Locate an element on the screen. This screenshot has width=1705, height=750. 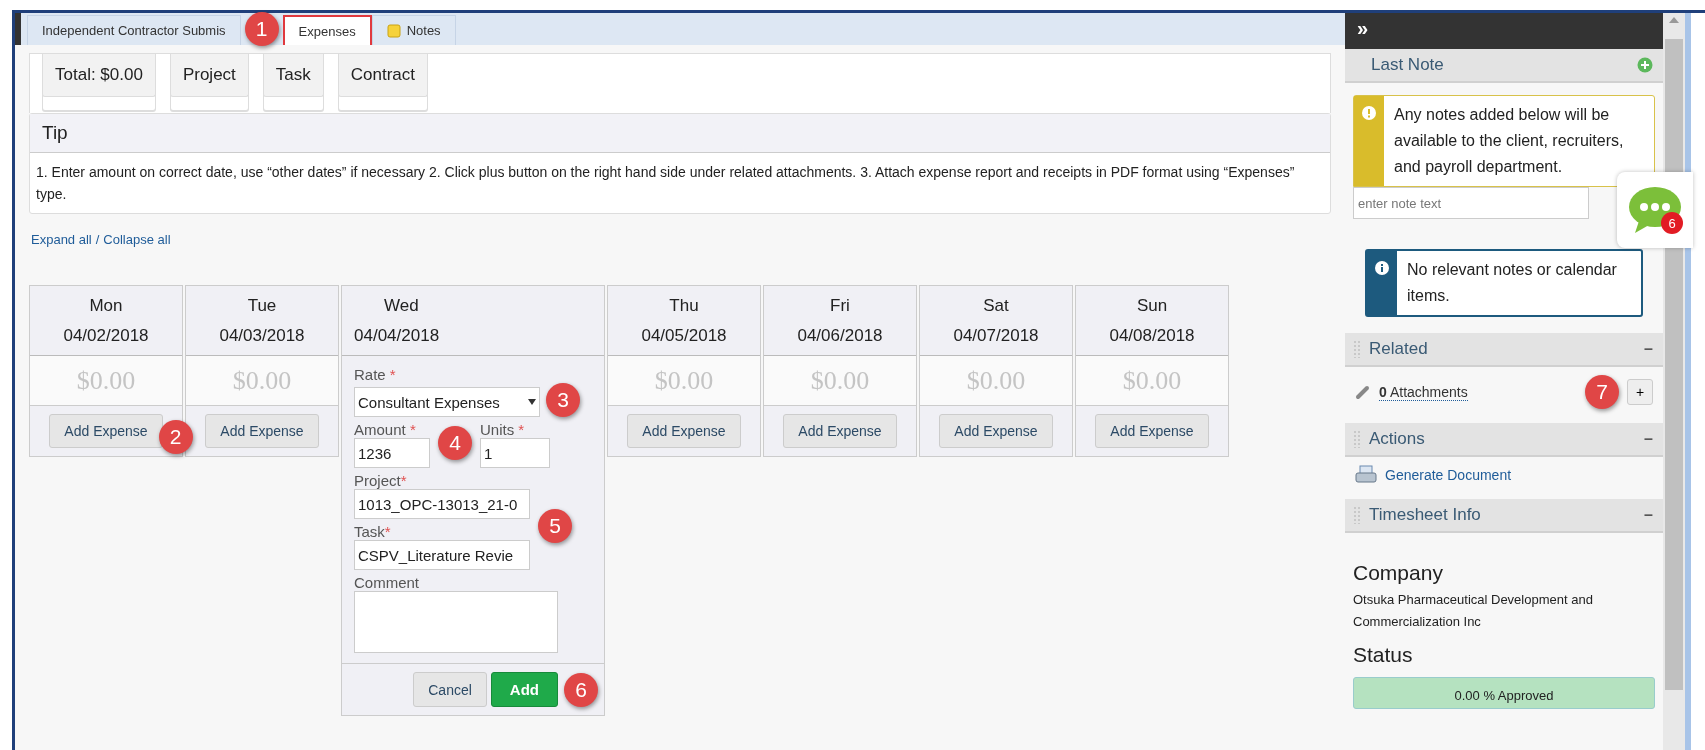
add-icon is located at coordinates (1645, 65).